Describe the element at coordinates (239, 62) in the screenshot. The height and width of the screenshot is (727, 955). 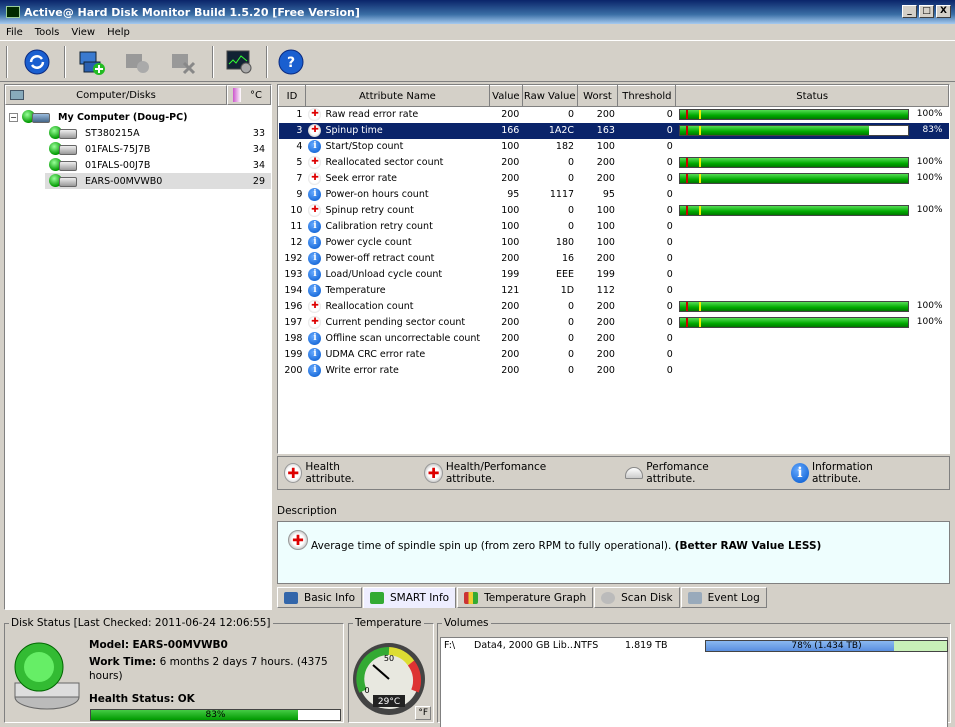
I see `monitor-button` at that location.